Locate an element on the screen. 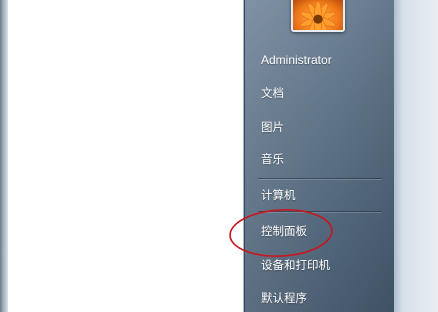  pictures-link: 图片 is located at coordinates (317, 127).